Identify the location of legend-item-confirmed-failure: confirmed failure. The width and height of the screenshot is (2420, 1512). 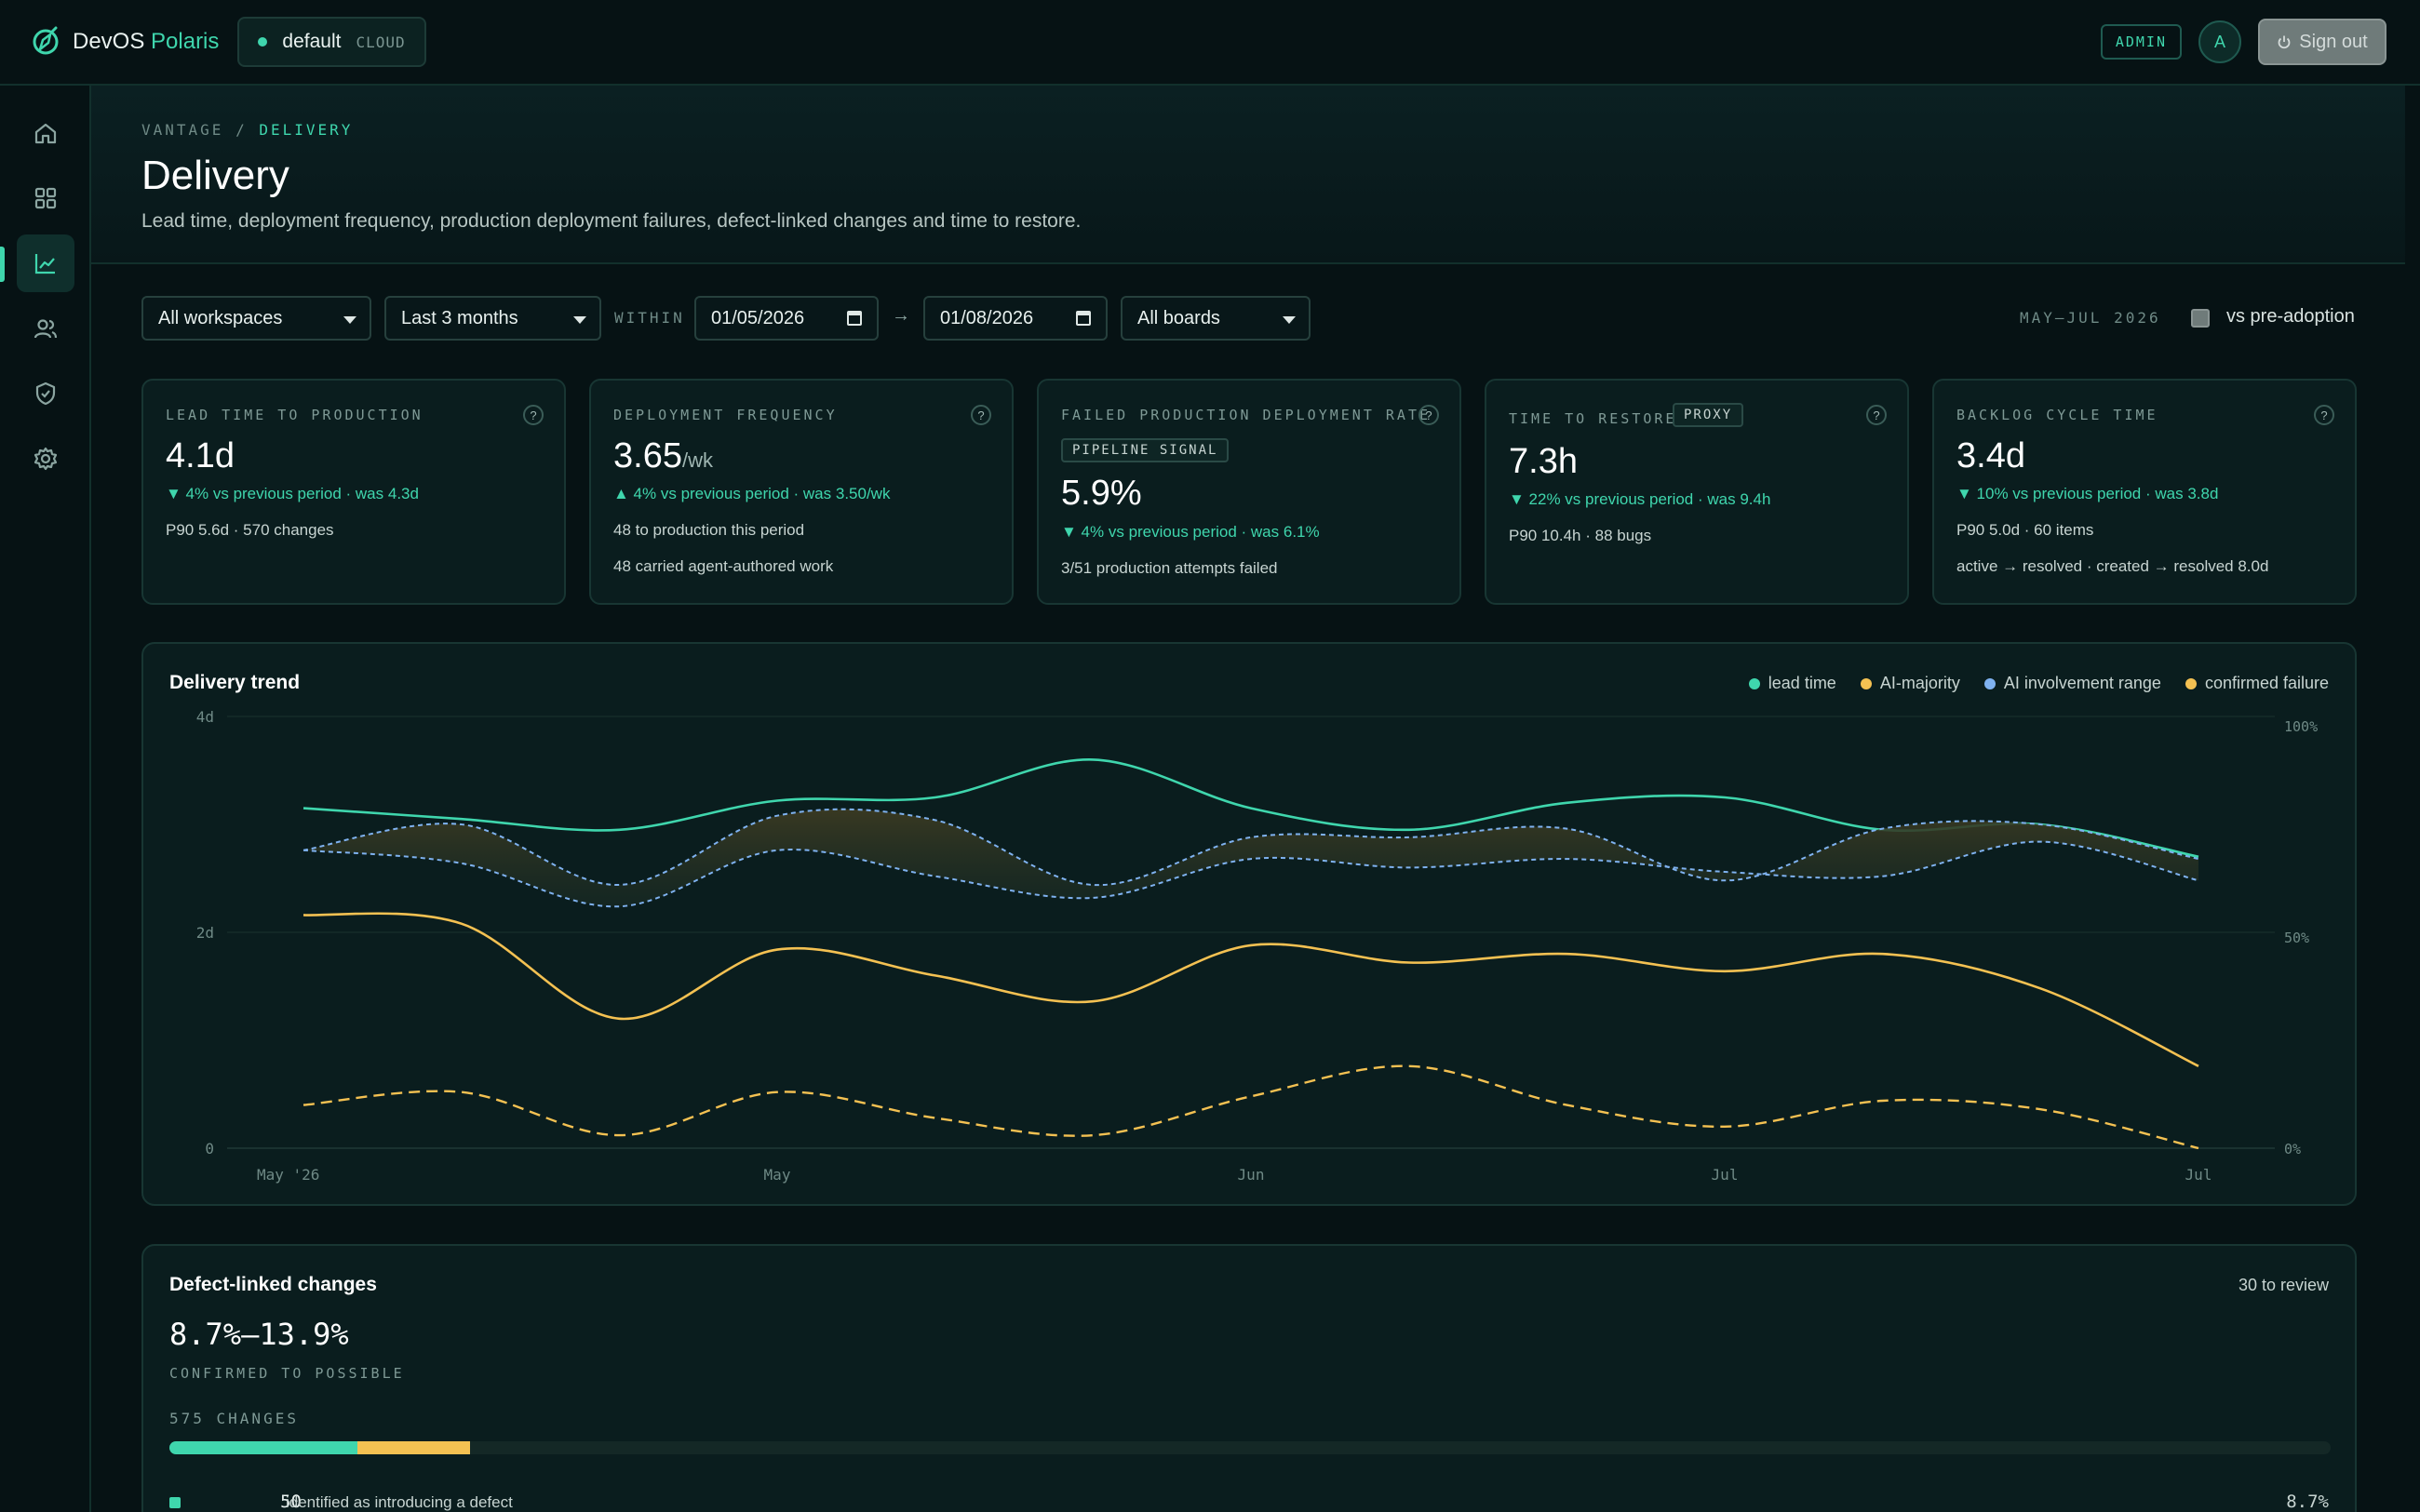
(2257, 683).